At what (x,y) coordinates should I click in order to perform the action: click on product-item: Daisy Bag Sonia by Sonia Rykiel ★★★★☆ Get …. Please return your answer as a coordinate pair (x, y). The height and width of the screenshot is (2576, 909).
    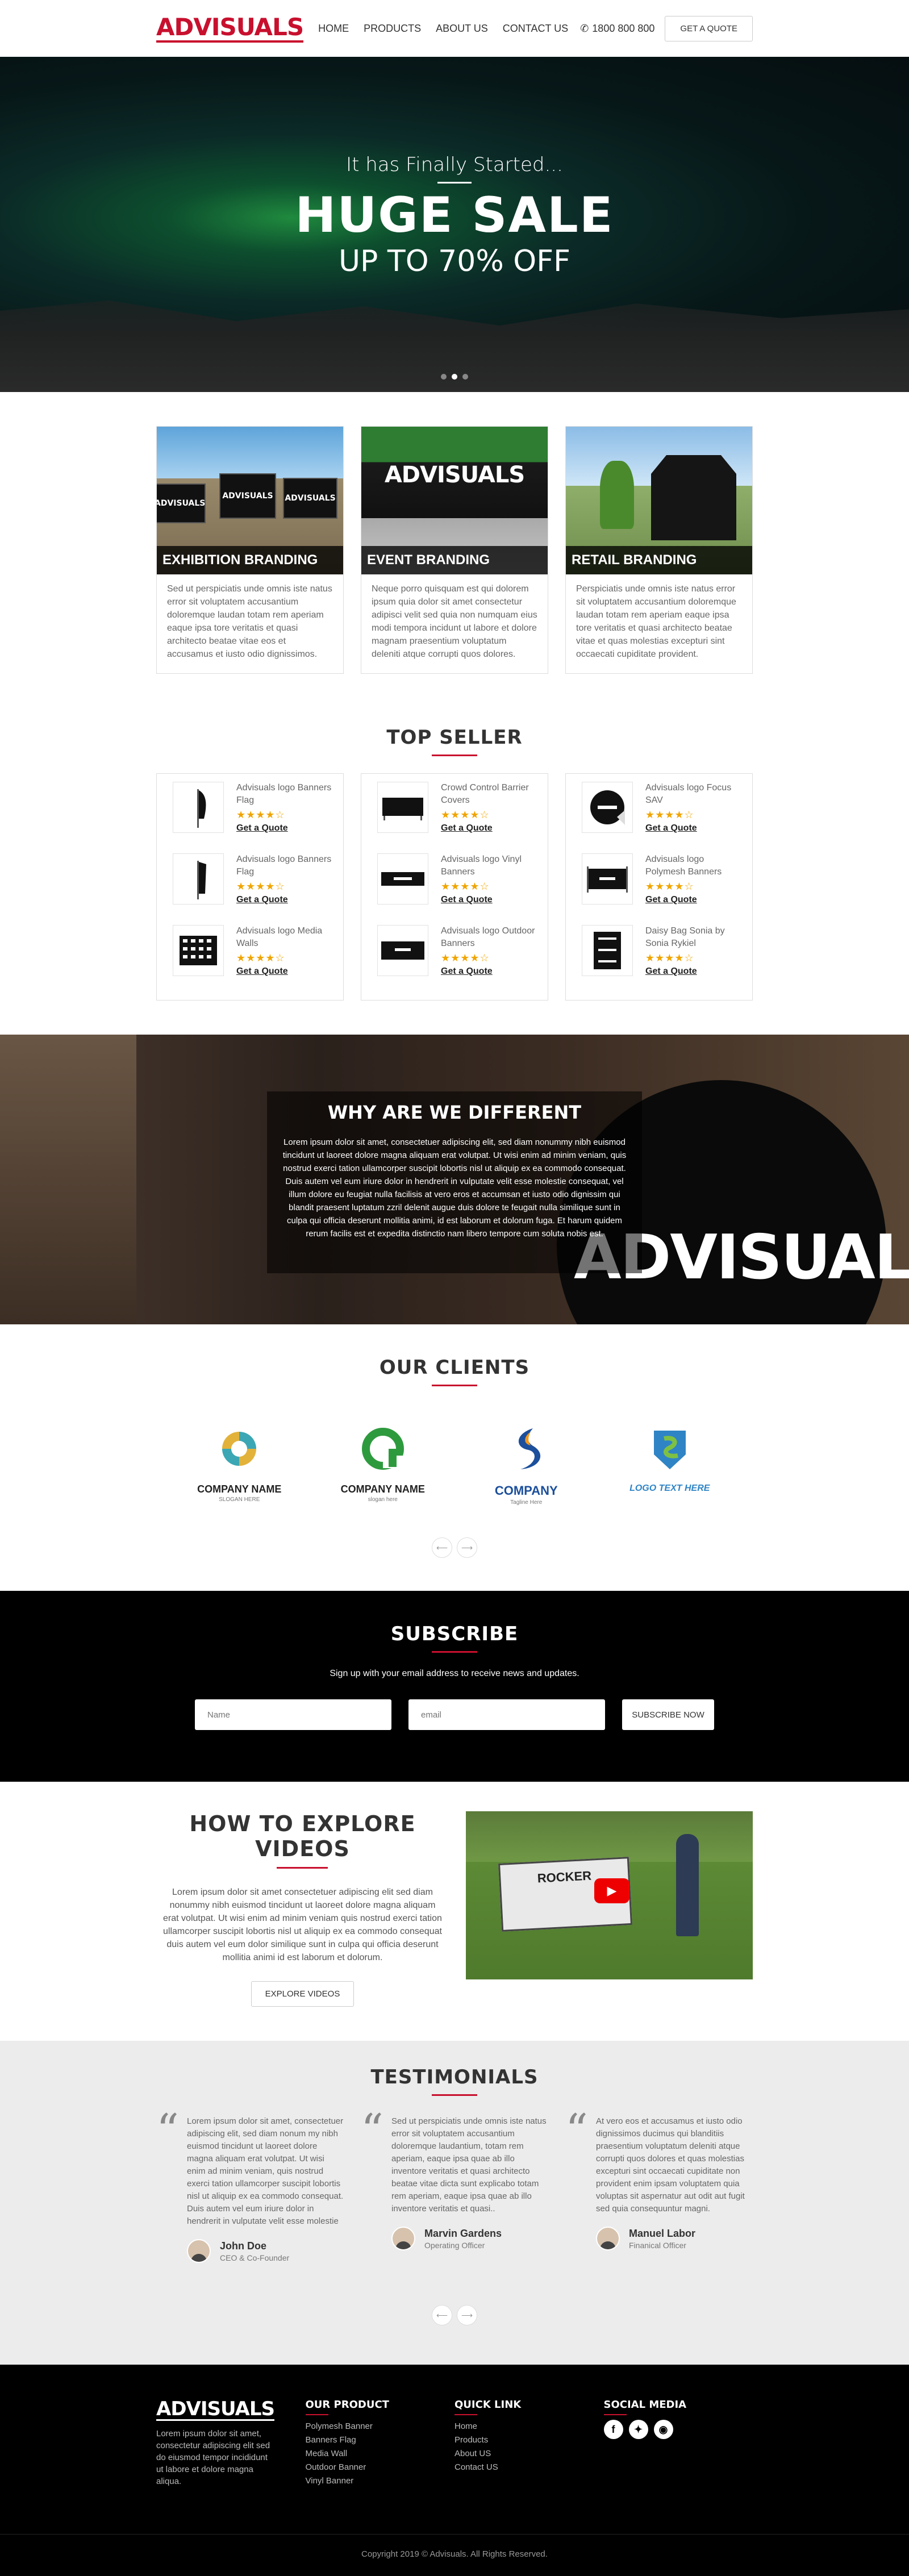
    Looking at the image, I should click on (663, 961).